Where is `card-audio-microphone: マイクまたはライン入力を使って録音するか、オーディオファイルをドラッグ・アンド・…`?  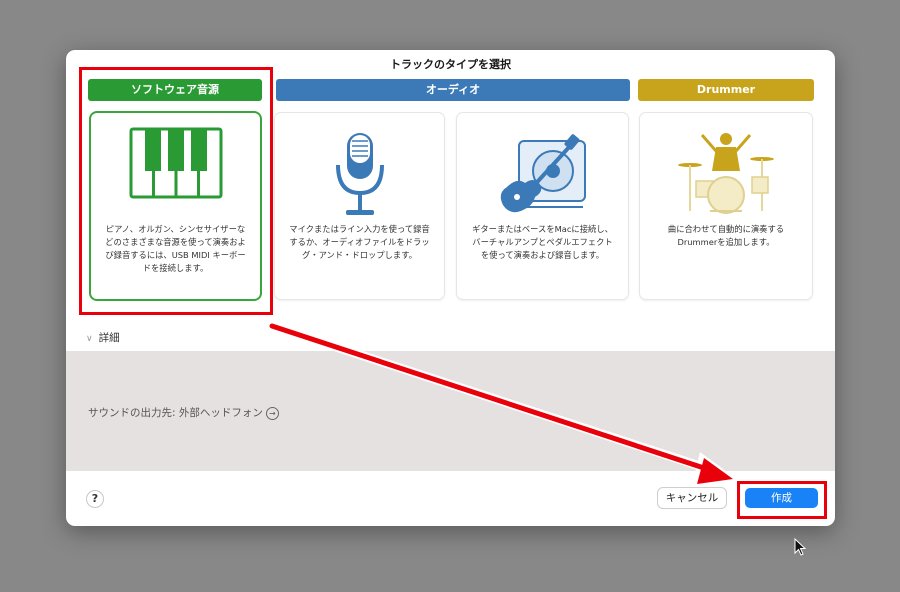
card-audio-microphone: マイクまたはライン入力を使って録音するか、オーディオファイルをドラッグ・アンド・… is located at coordinates (359, 206).